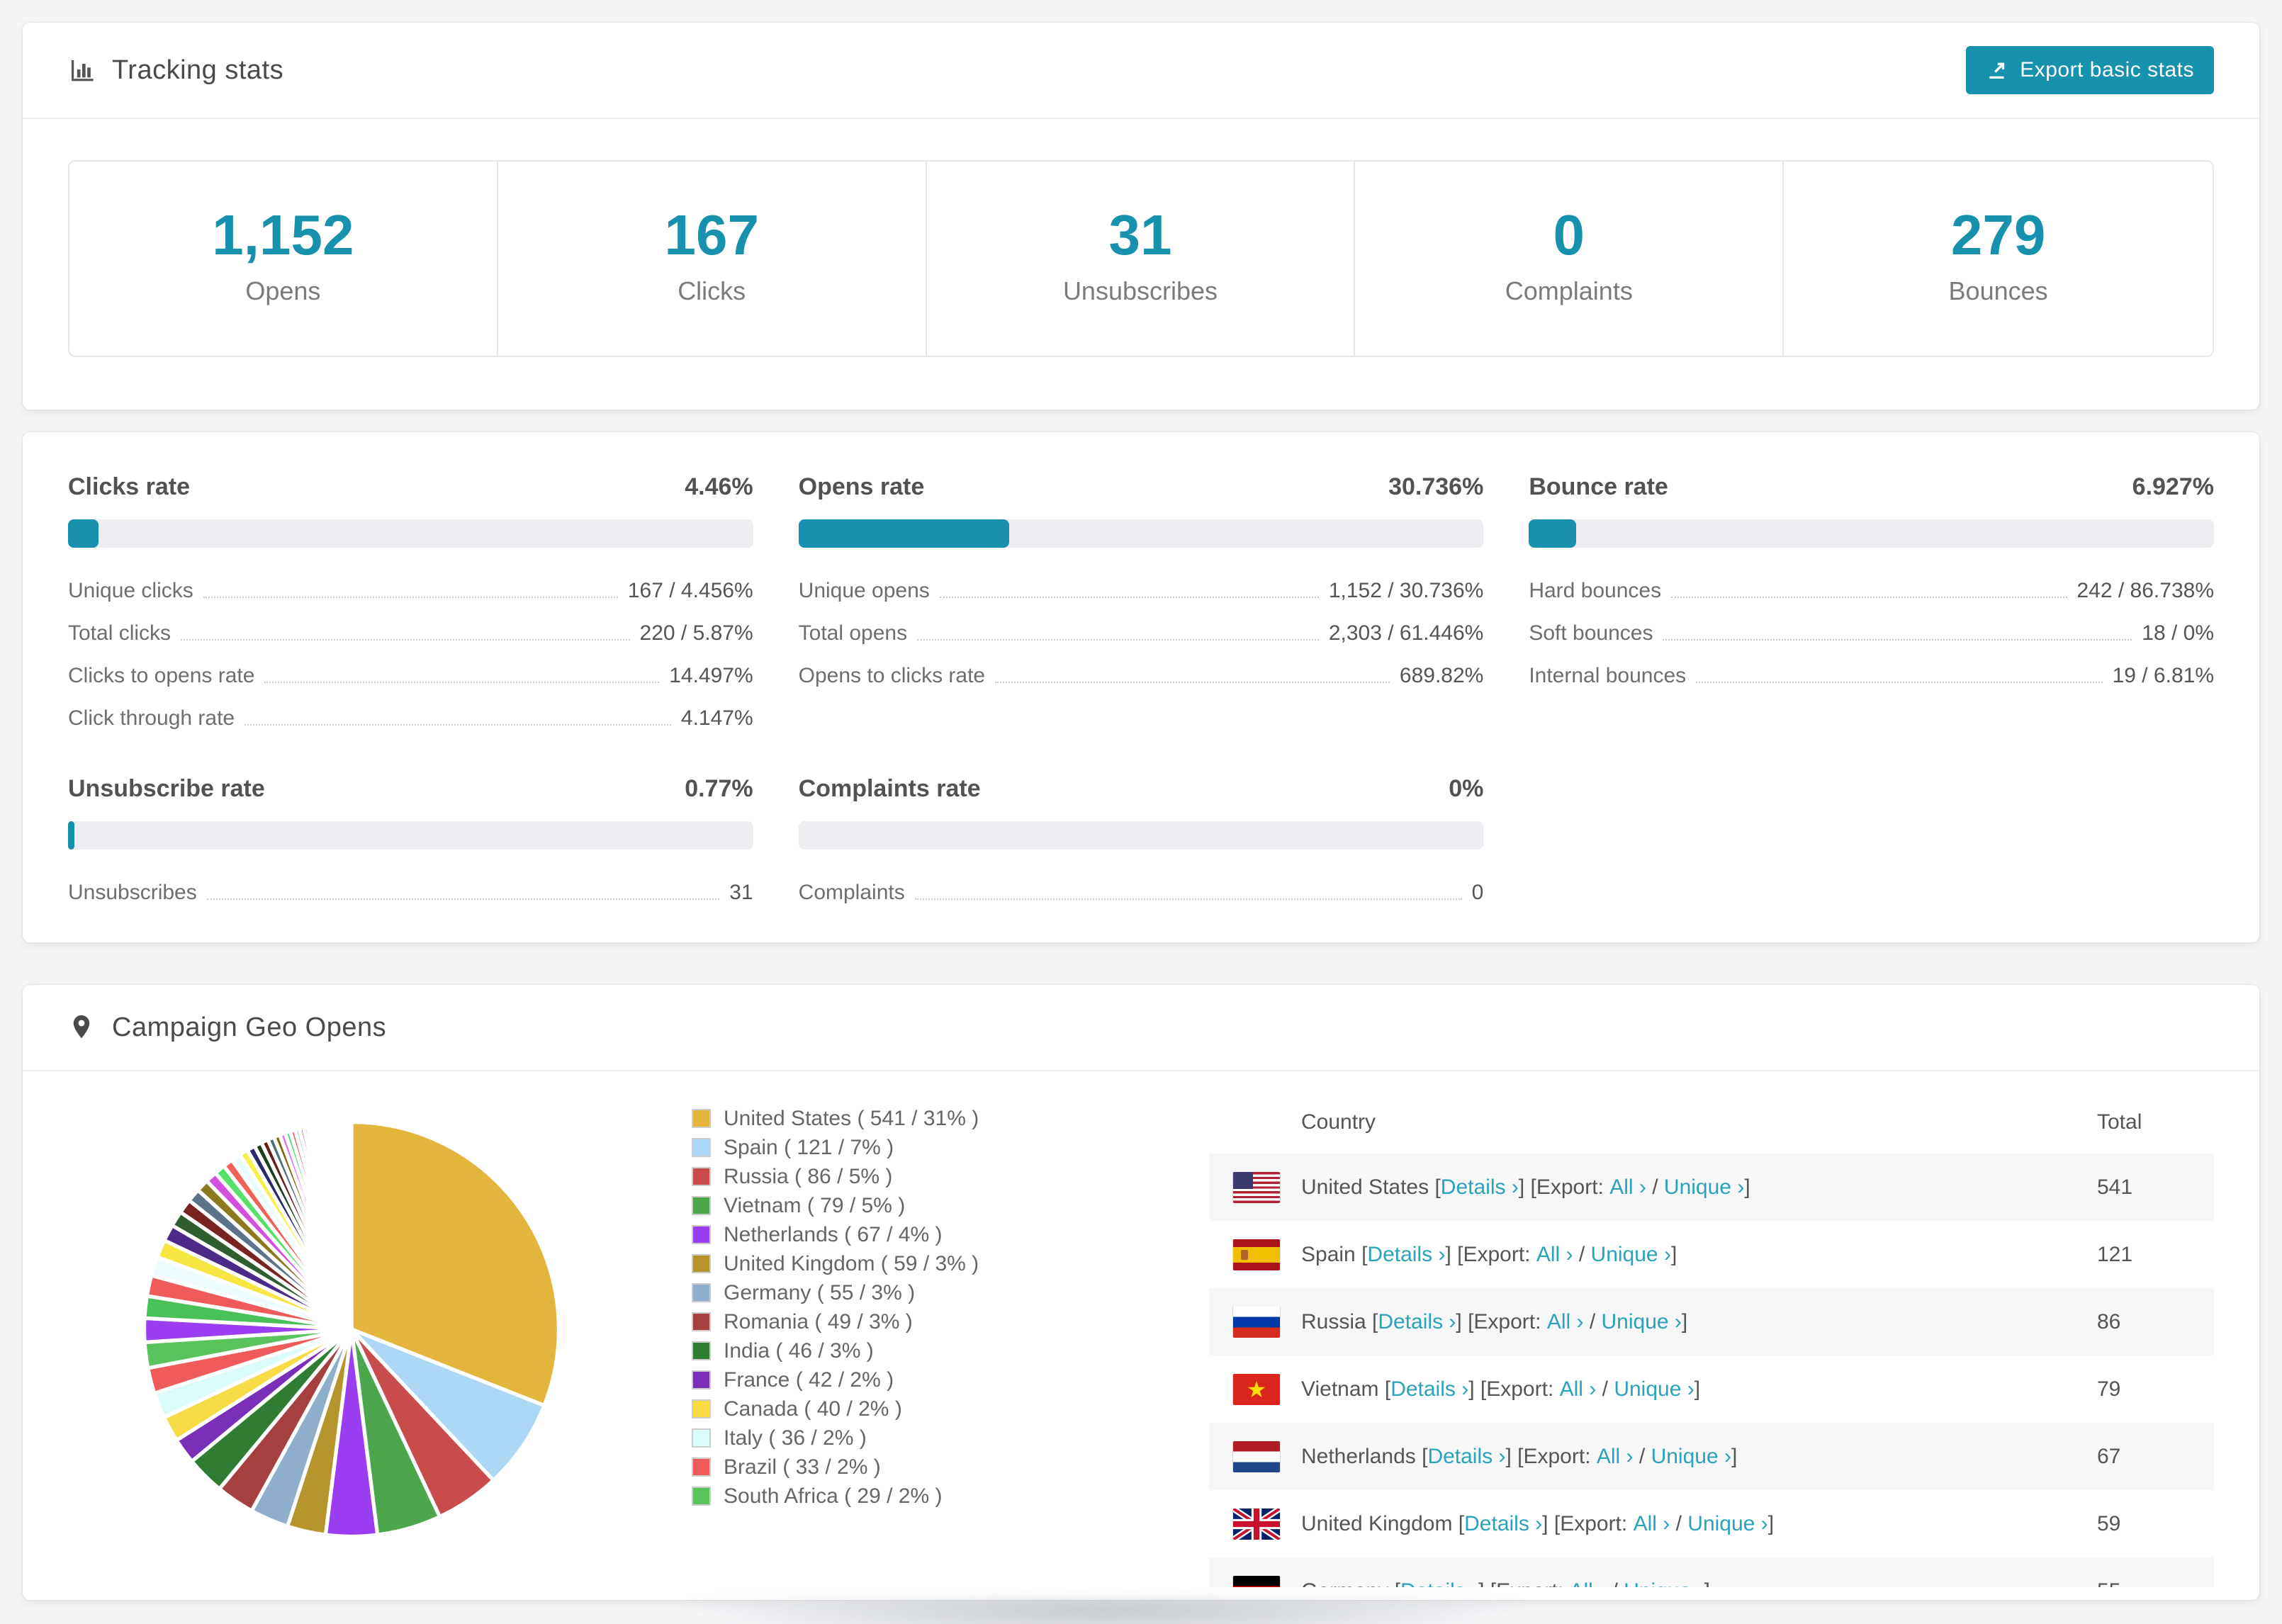  Describe the element at coordinates (1478, 893) in the screenshot. I see `rate-detail-value: 0` at that location.